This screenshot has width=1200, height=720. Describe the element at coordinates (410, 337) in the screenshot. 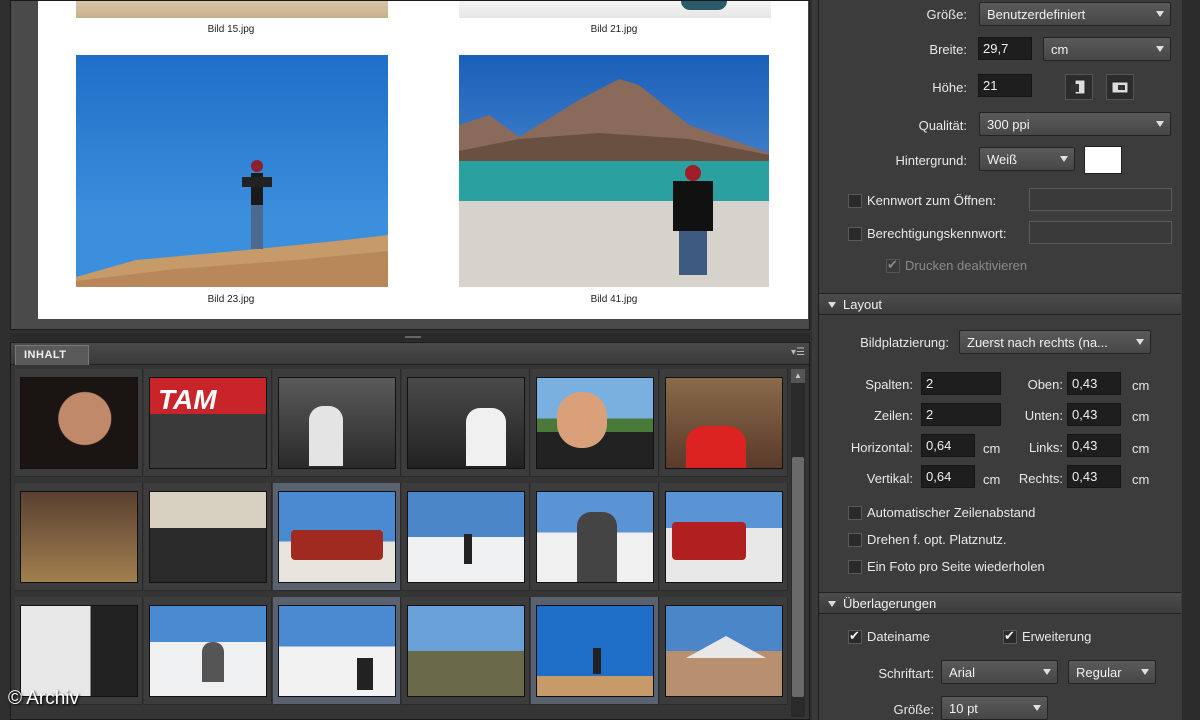

I see `panel-splitter` at that location.